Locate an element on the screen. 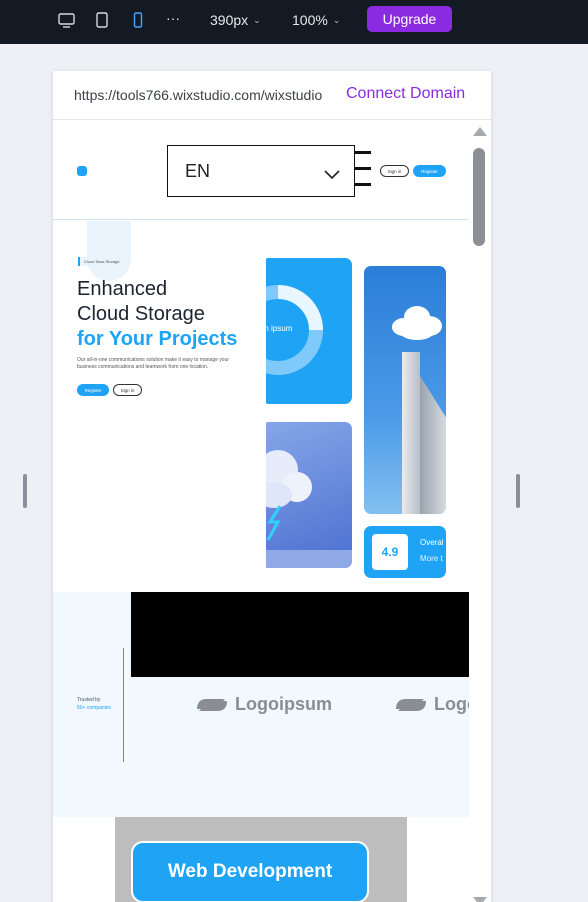 This screenshot has width=588, height=902. hero-title-line2: Cloud Storage is located at coordinates (141, 314).